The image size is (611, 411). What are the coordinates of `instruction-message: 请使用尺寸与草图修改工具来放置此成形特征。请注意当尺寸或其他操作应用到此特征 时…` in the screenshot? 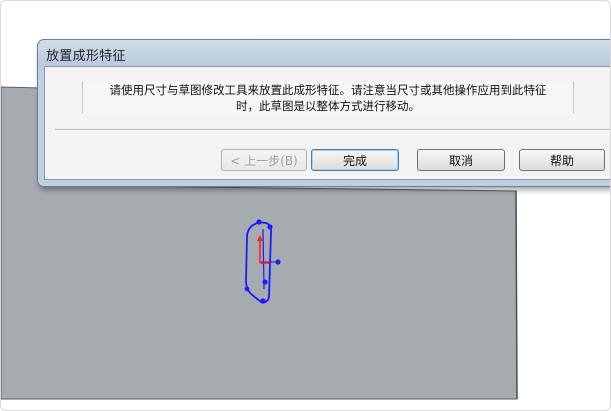 It's located at (328, 97).